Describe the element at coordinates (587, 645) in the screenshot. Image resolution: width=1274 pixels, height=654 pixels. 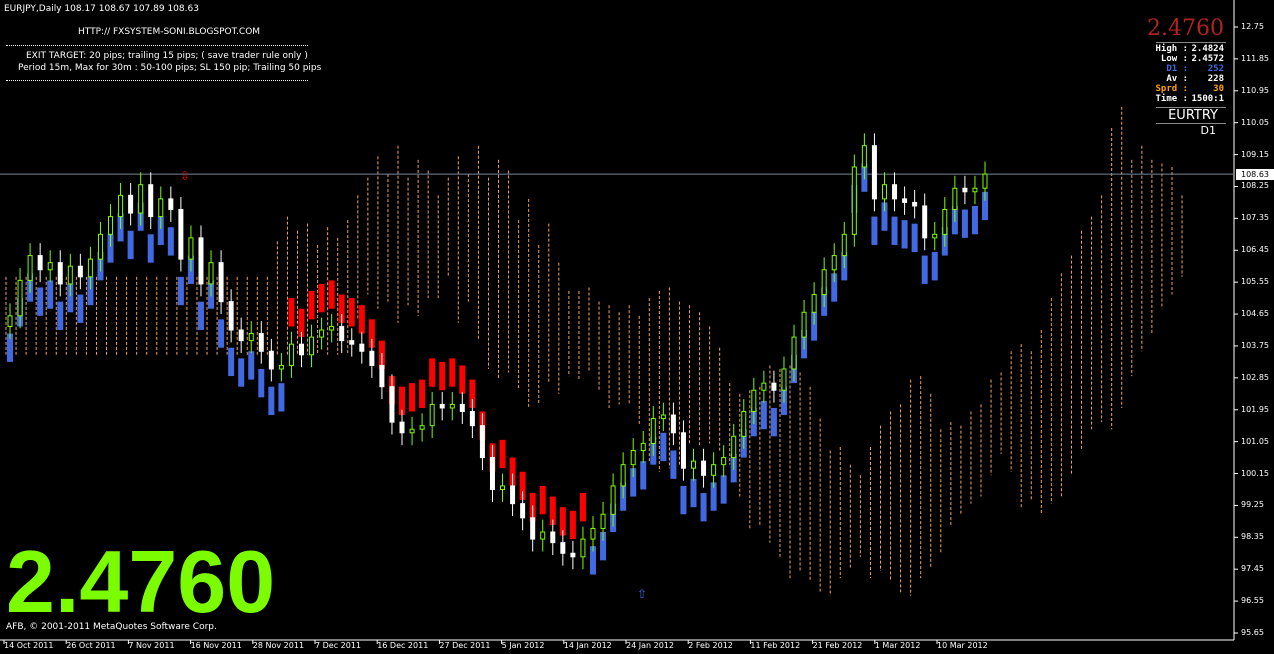
I see `time-tick-label: 14 Jan 2012` at that location.